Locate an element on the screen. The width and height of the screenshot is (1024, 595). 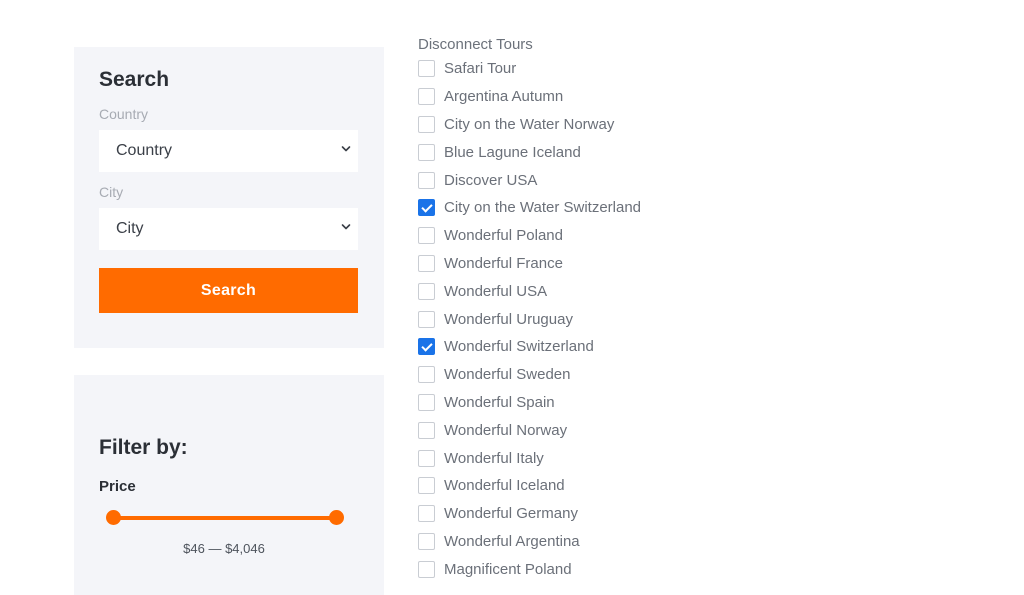
tour-label: City on the Water Switzerland is located at coordinates (543, 208).